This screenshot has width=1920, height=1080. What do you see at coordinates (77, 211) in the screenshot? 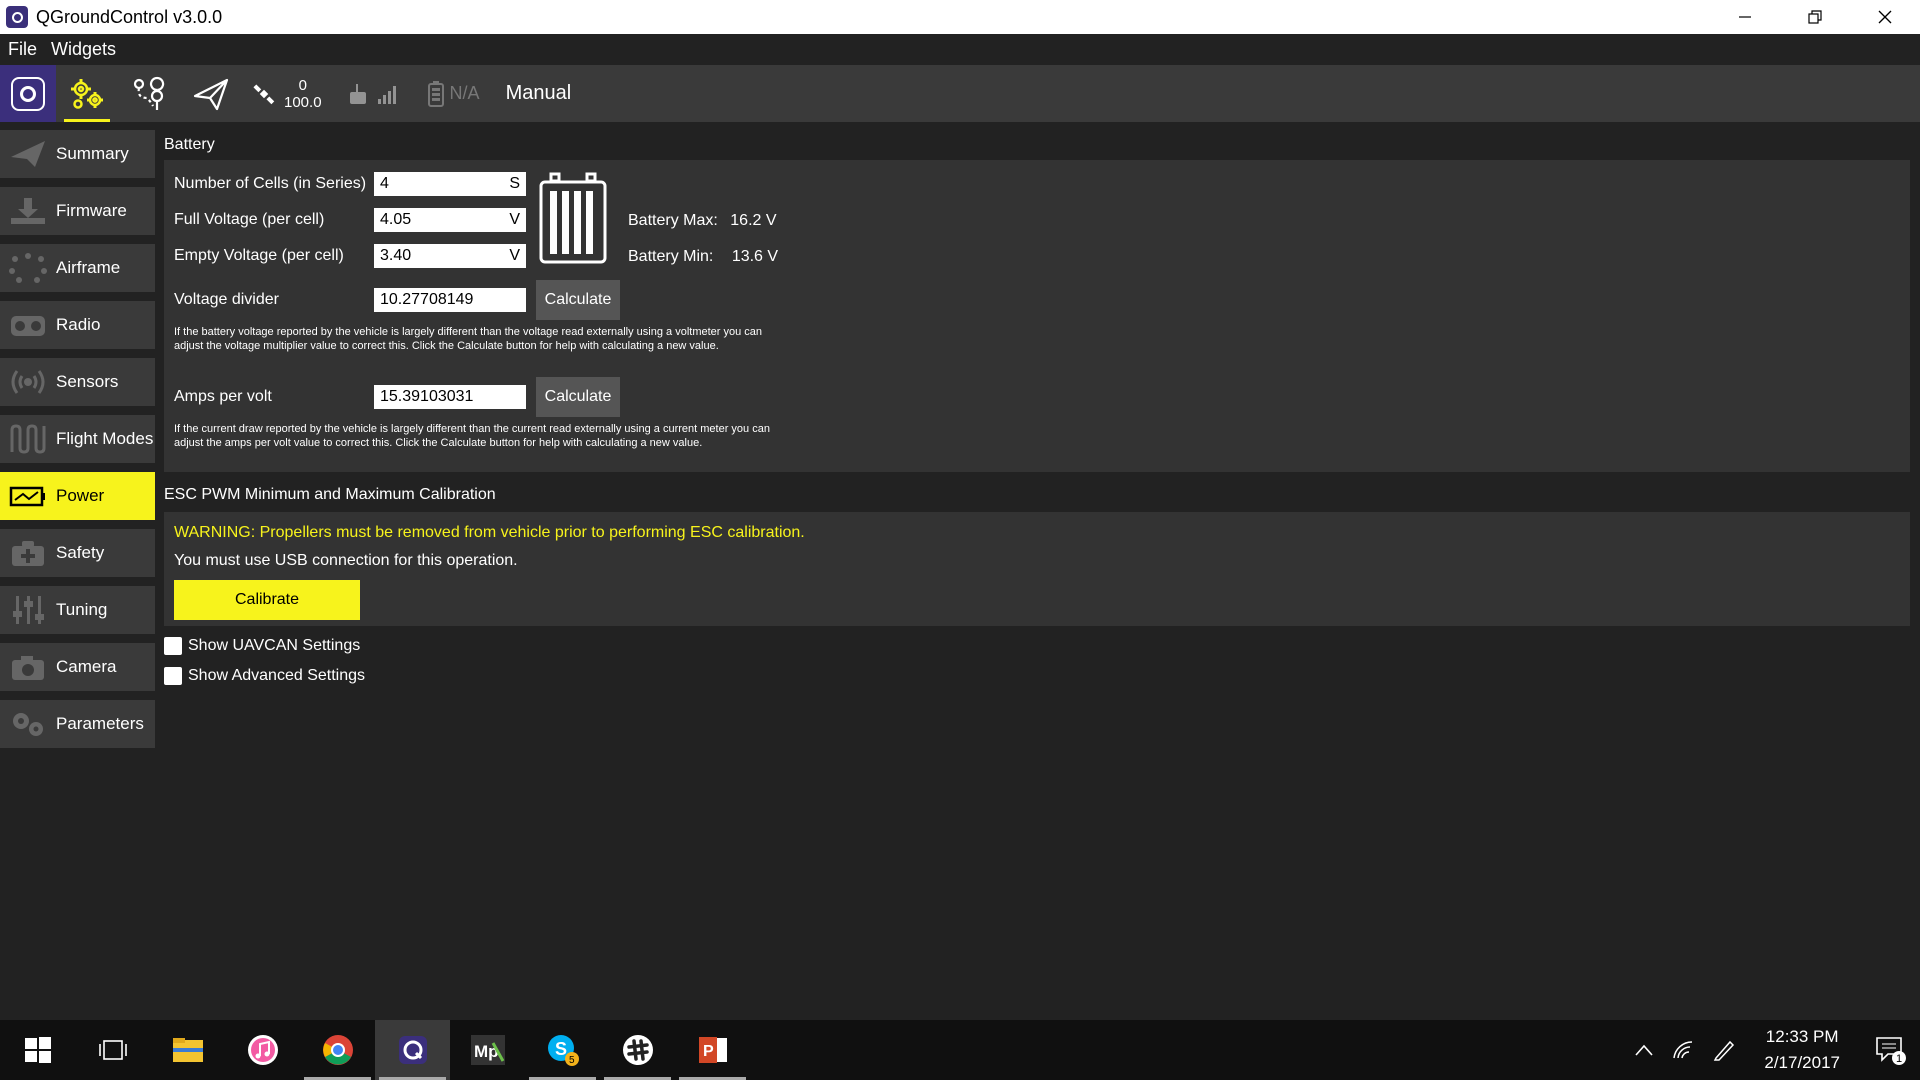
I see `sidebar-item-firmware: Firmware` at bounding box center [77, 211].